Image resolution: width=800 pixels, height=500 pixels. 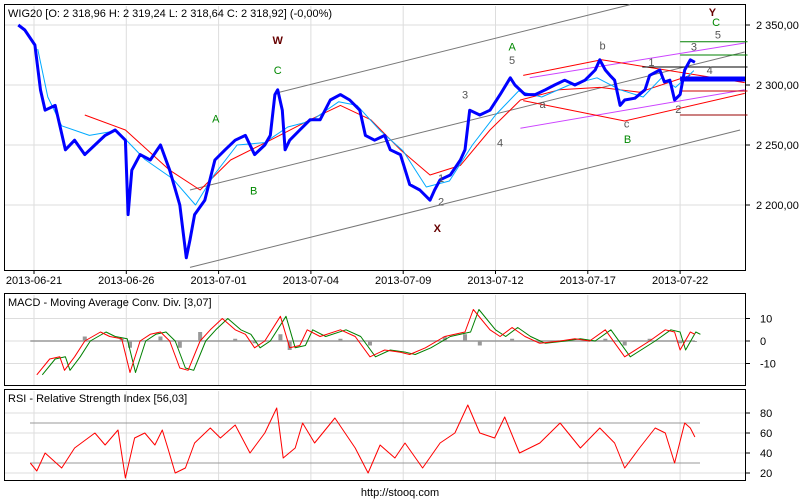 I want to click on macd-panel-title: MACD - Moving Average Conv. Div. [3,07], so click(x=110, y=303).